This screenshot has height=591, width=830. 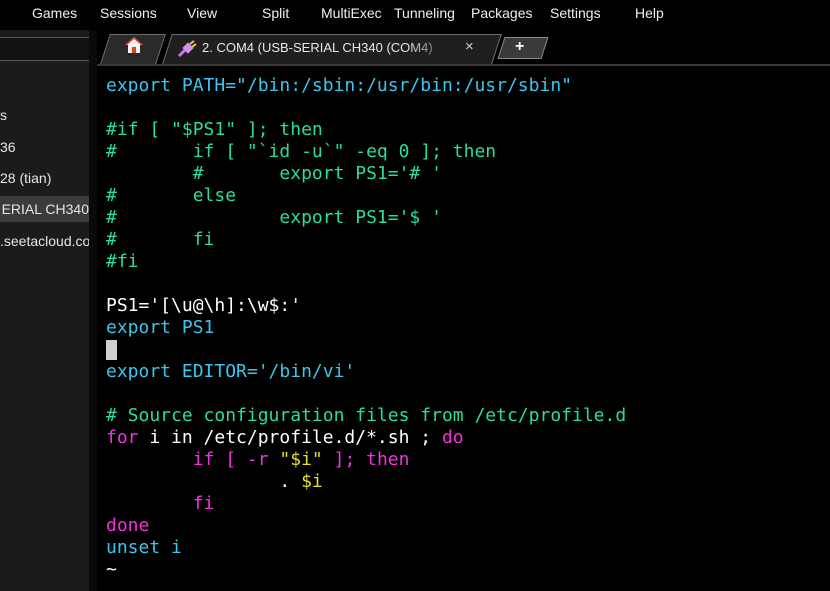 What do you see at coordinates (3, 115) in the screenshot?
I see `sidebar-item-label: s` at bounding box center [3, 115].